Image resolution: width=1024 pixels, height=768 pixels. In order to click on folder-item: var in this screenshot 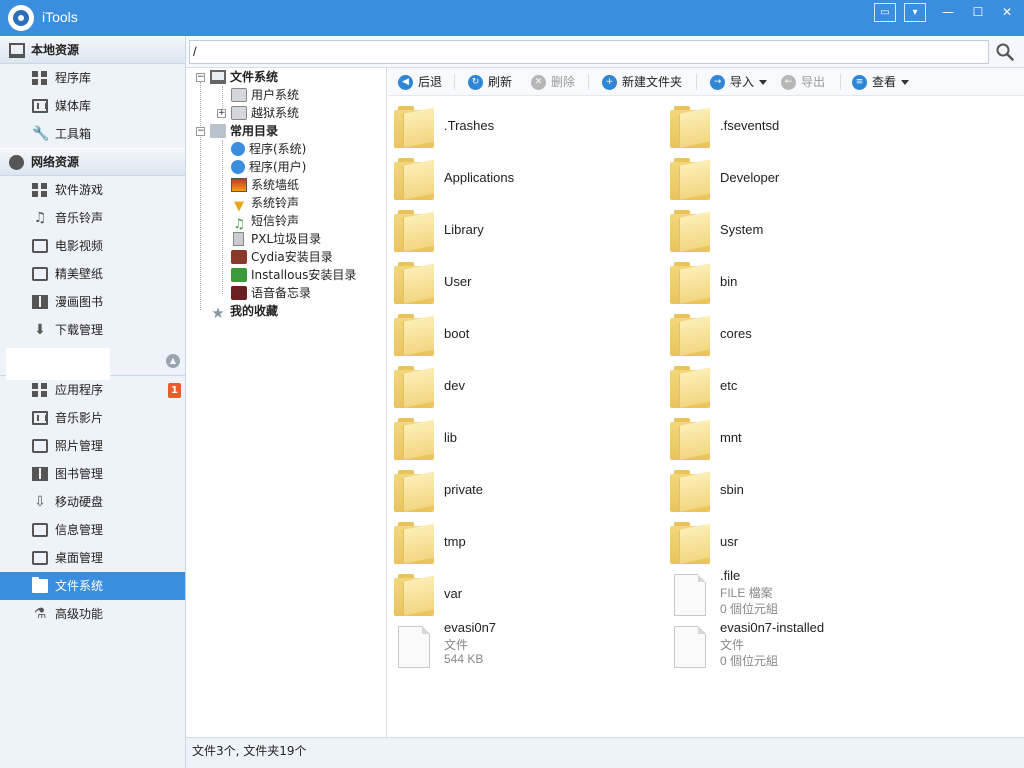, I will do `click(523, 594)`.